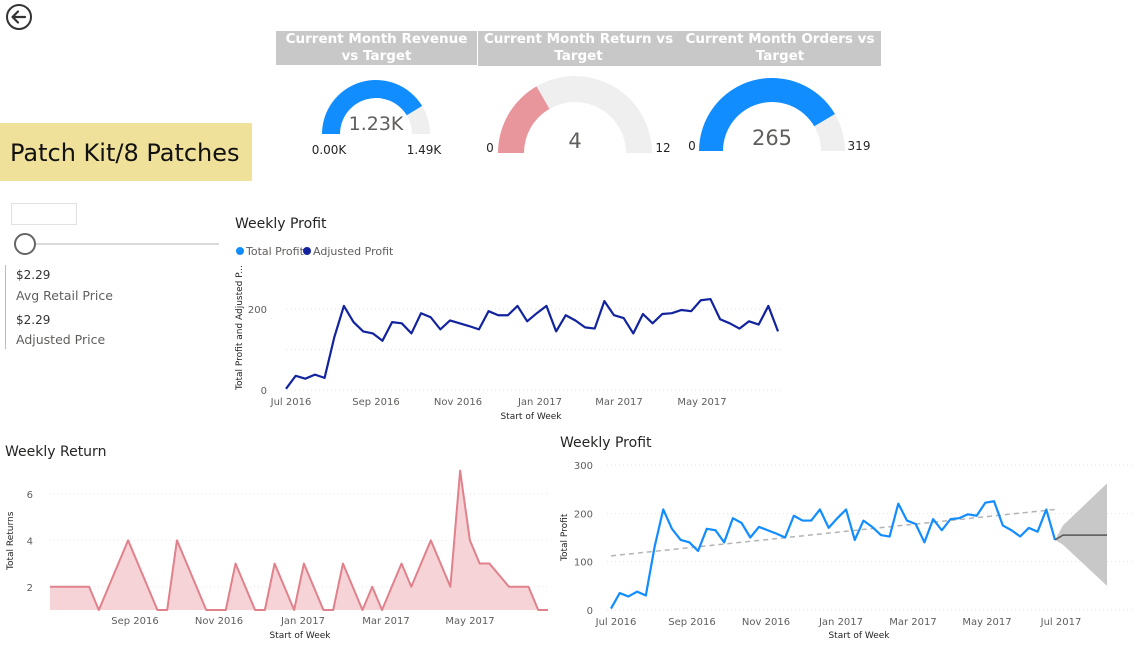  Describe the element at coordinates (44, 214) in the screenshot. I see `slider-value-input` at that location.